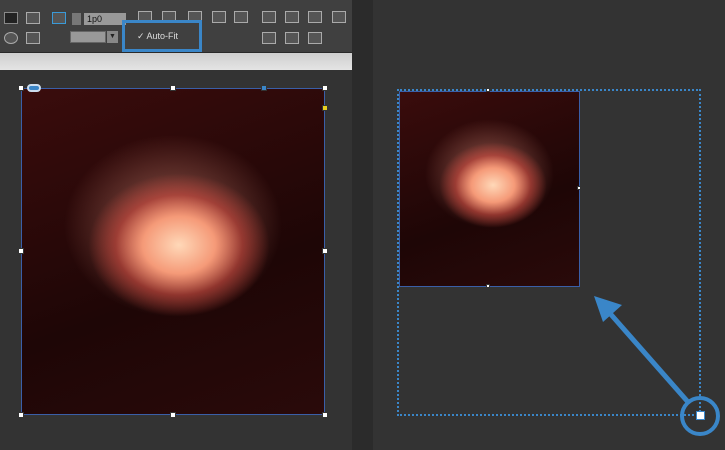 The image size is (725, 450). I want to click on drag-arrow-icon, so click(642, 350).